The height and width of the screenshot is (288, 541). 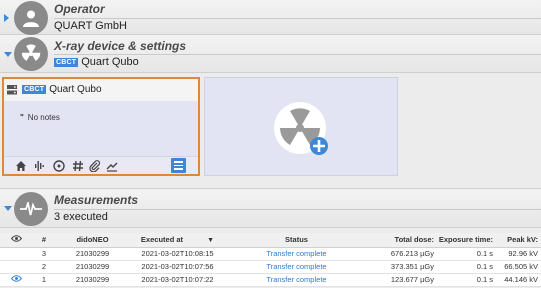 I want to click on cell-kv: 66.505 kV, so click(x=518, y=267).